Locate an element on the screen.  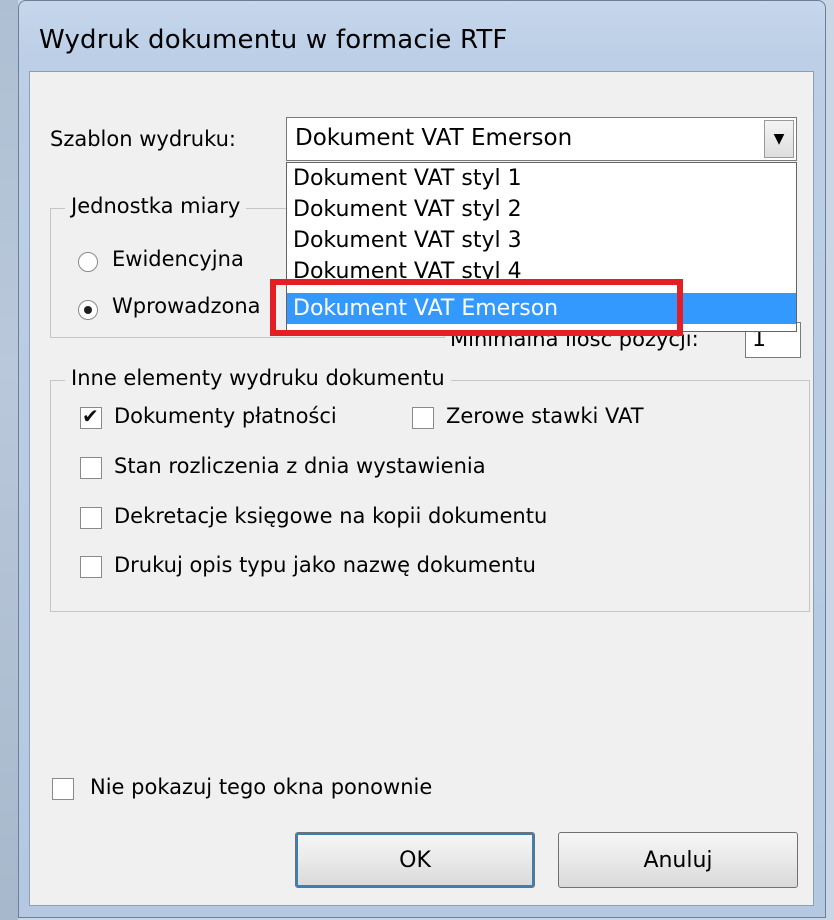
checkbox-settlement-label: Stan rozliczenia z dnia wystawienia is located at coordinates (300, 466).